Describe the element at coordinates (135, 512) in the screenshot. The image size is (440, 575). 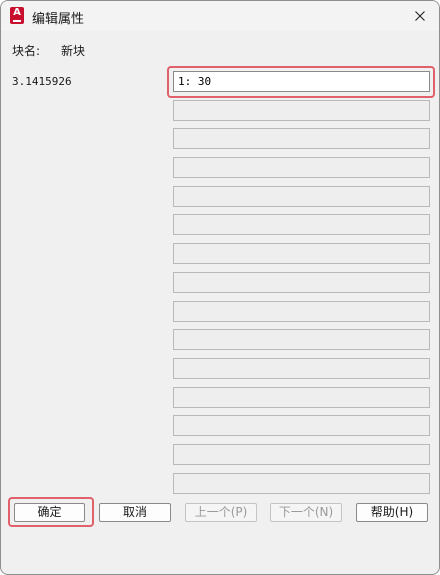
I see `cancel-button: 取消` at that location.